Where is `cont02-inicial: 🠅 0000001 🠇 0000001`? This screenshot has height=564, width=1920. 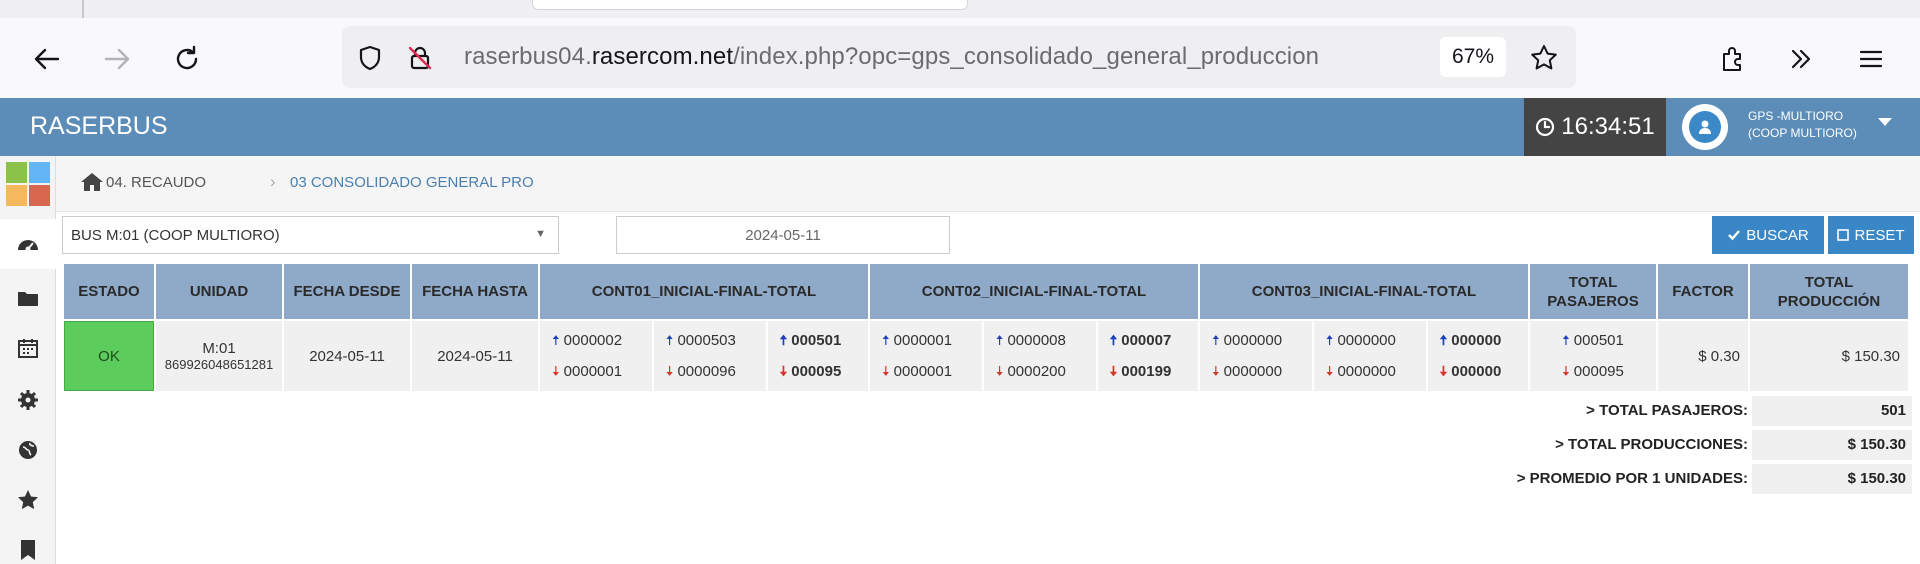 cont02-inicial: 🠅 0000001 🠇 0000001 is located at coordinates (926, 356).